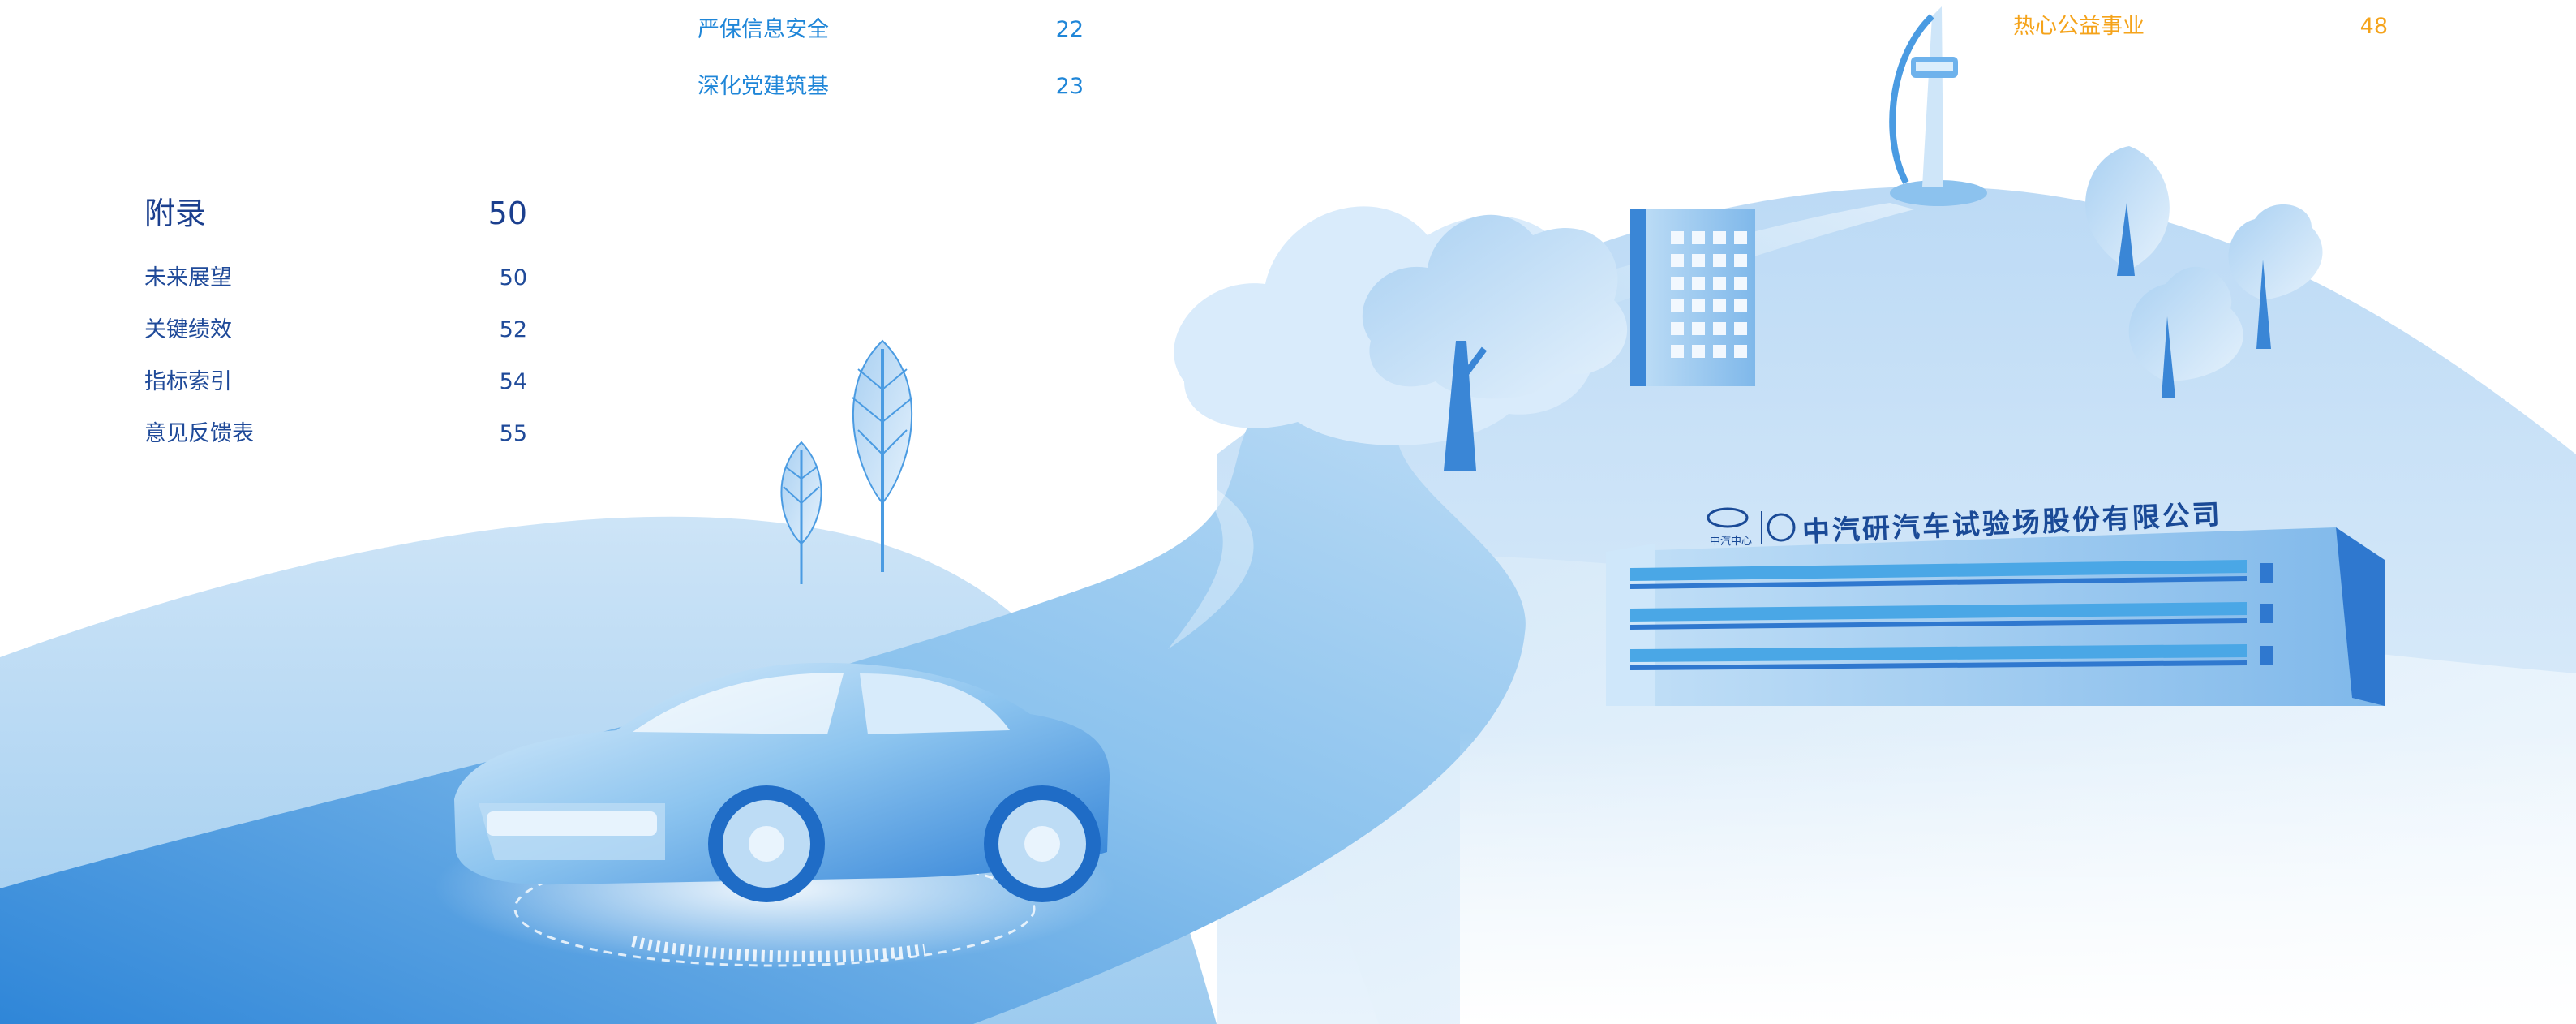 This screenshot has width=2576, height=1024. I want to click on brand-logo-caption: 中汽中心, so click(1731, 542).